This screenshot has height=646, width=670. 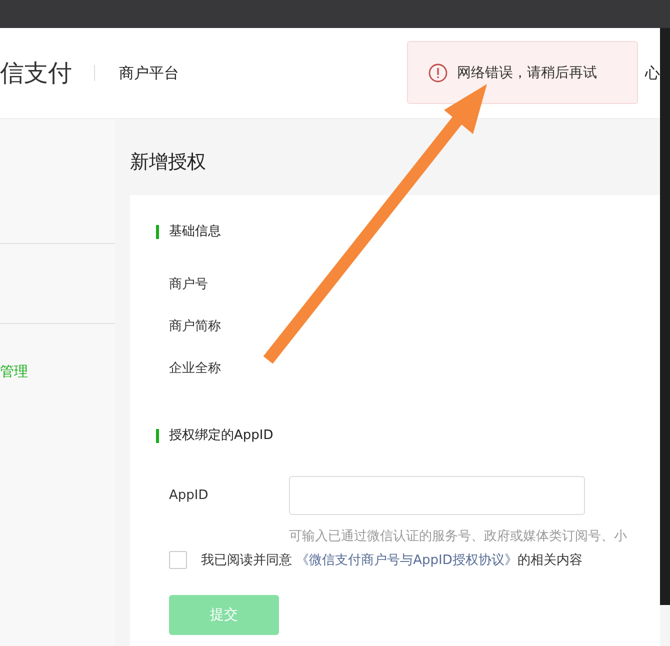 What do you see at coordinates (437, 495) in the screenshot?
I see `input-field` at bounding box center [437, 495].